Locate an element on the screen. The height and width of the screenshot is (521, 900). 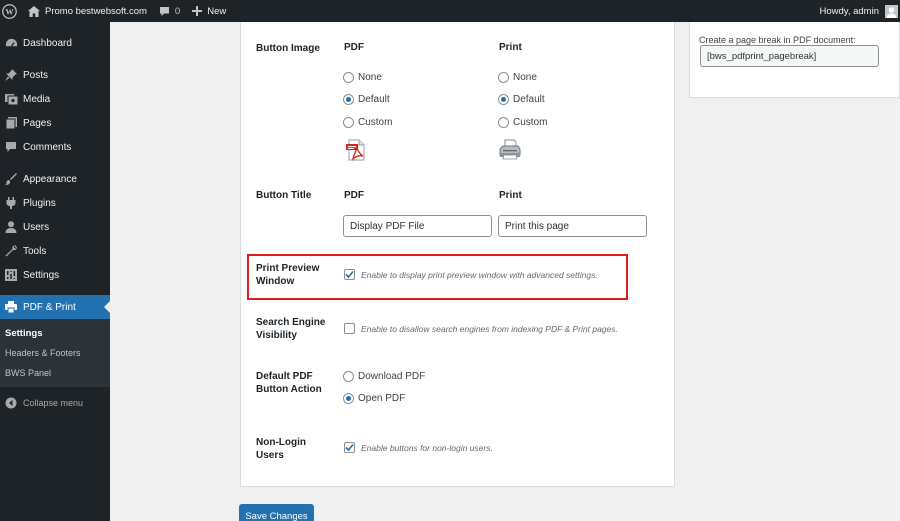
non-login-label: Non-Login Users is located at coordinates (281, 449).